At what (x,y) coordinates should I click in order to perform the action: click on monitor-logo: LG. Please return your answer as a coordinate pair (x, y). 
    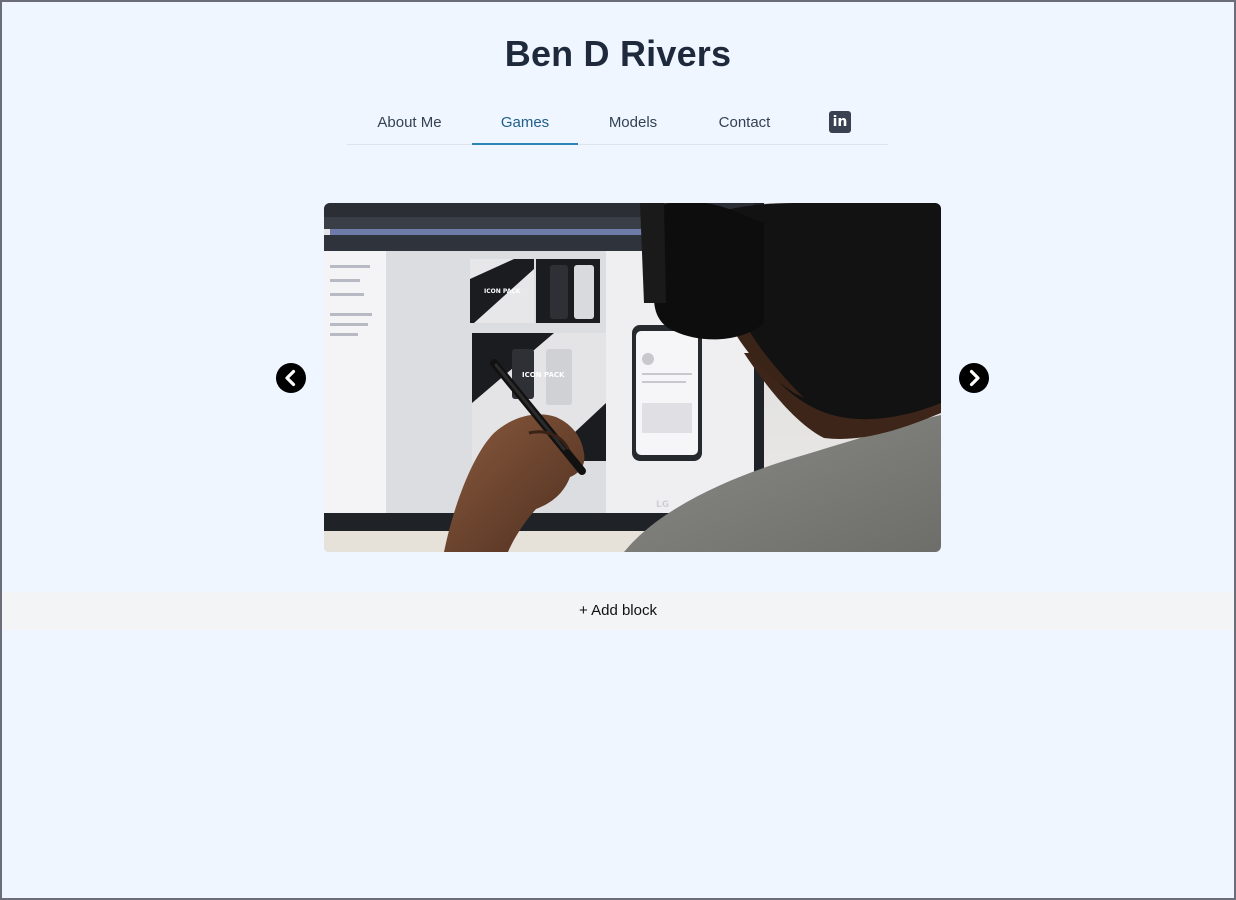
    Looking at the image, I should click on (662, 505).